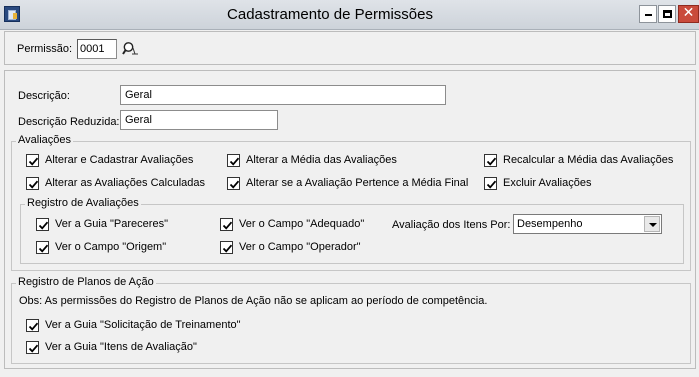  What do you see at coordinates (45, 49) in the screenshot?
I see `permission-label: Permissão:` at bounding box center [45, 49].